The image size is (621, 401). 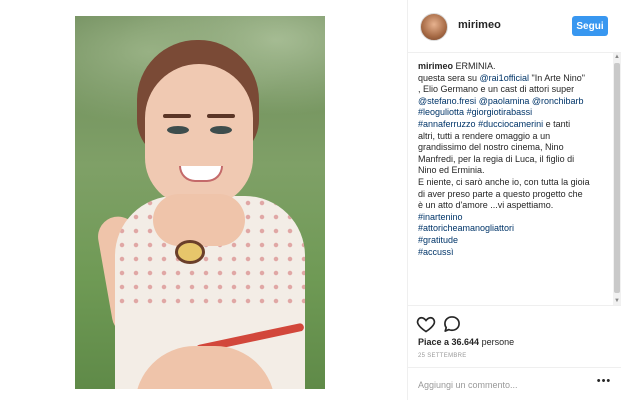 I want to click on caption-line: grandissimo del nostro cinema, Nino, so click(x=512, y=148).